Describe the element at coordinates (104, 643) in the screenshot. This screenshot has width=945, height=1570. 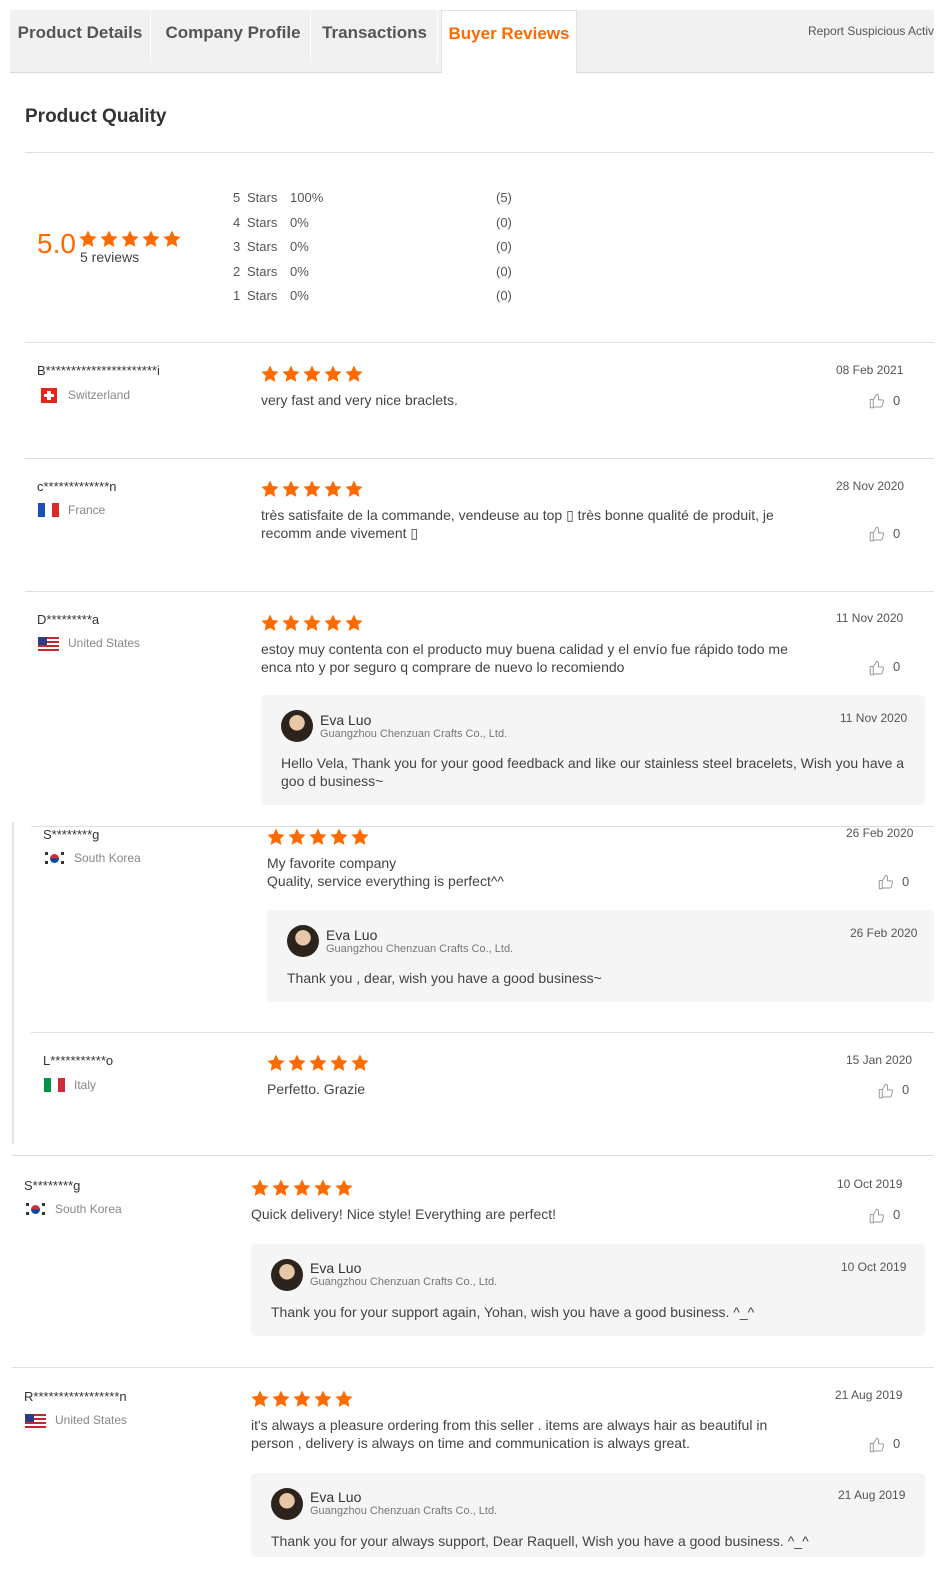
I see `reviewer-country: United States` at that location.